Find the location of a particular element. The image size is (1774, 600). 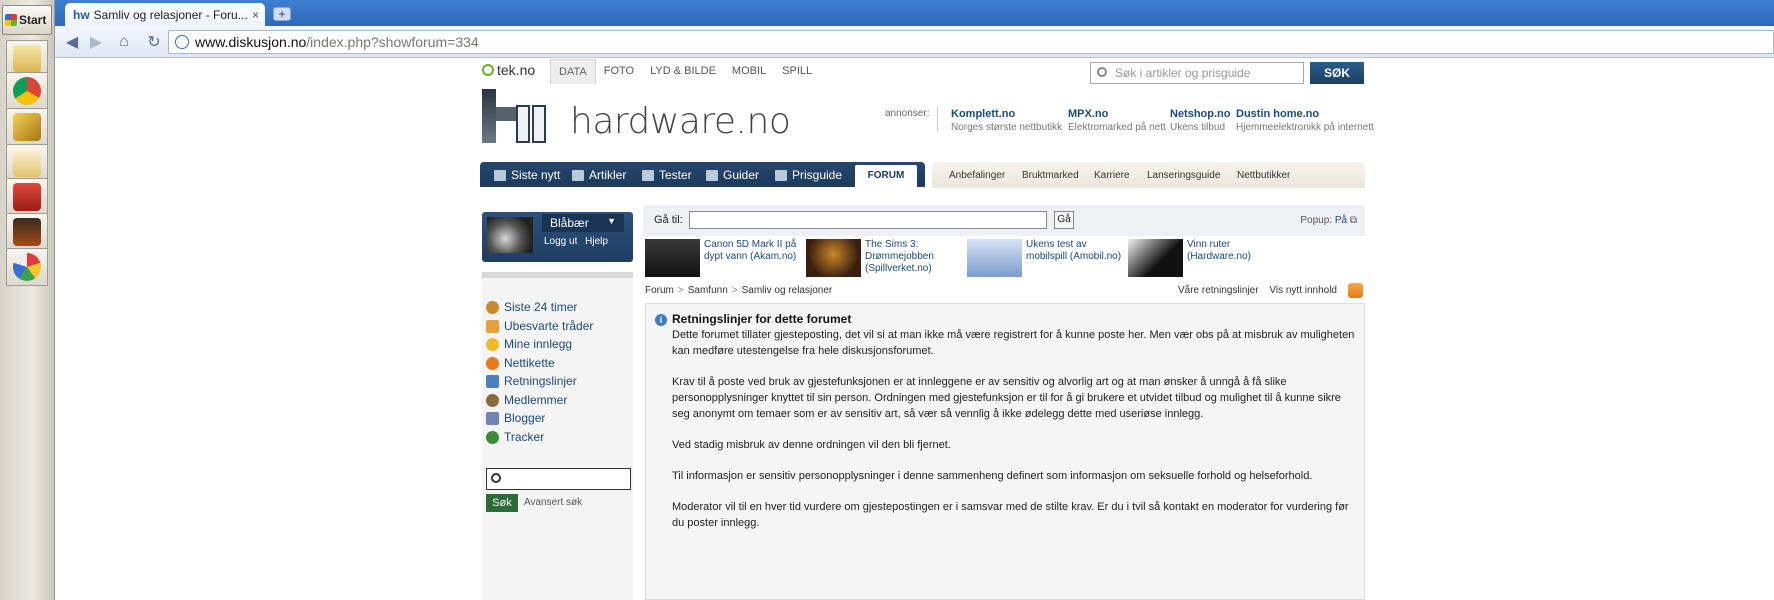

guides-icon is located at coordinates (712, 175).